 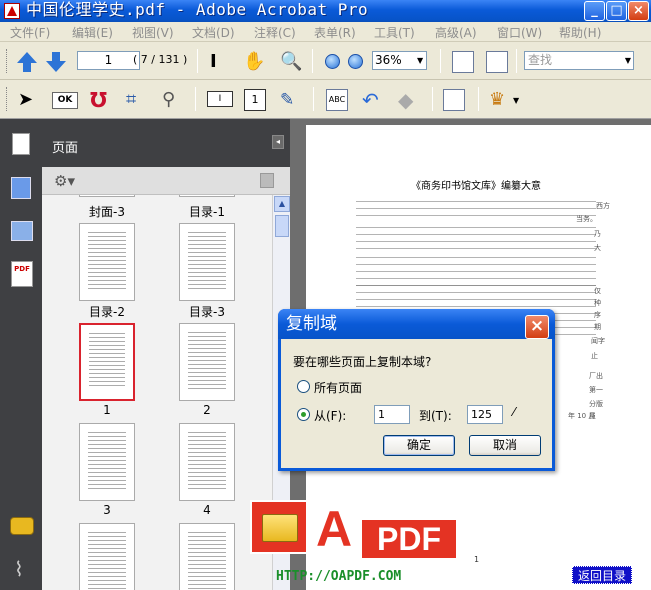 What do you see at coordinates (505, 445) in the screenshot?
I see `cancel-button: 取消` at bounding box center [505, 445].